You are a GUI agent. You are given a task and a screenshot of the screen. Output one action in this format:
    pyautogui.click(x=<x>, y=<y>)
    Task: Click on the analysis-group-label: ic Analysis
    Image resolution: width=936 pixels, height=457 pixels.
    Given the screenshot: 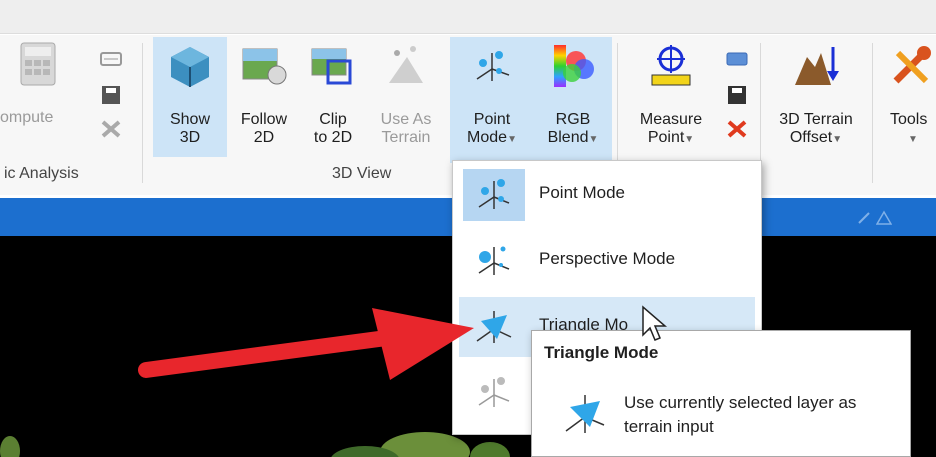 What is the action you would take?
    pyautogui.click(x=41, y=173)
    